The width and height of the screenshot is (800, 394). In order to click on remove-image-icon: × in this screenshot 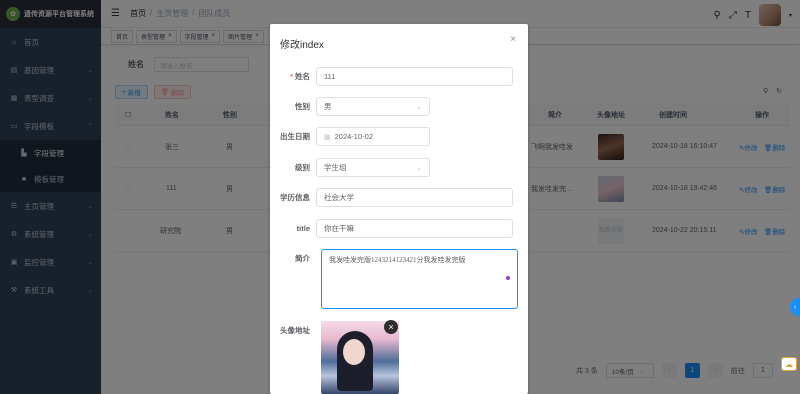, I will do `click(391, 327)`.